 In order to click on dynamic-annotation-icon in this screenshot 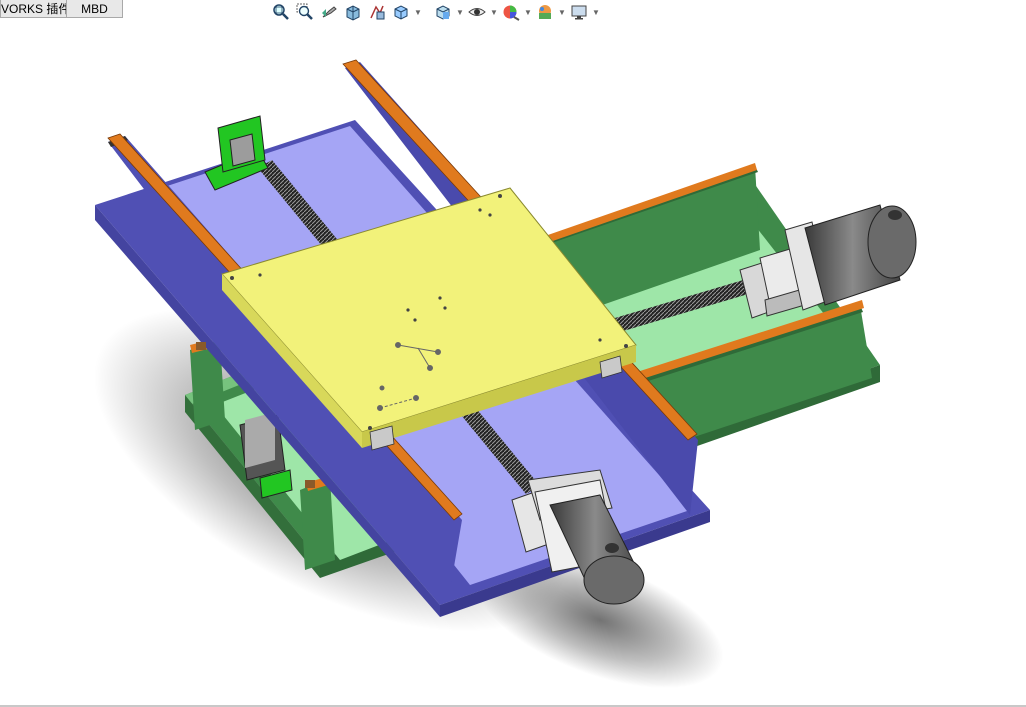, I will do `click(377, 12)`.